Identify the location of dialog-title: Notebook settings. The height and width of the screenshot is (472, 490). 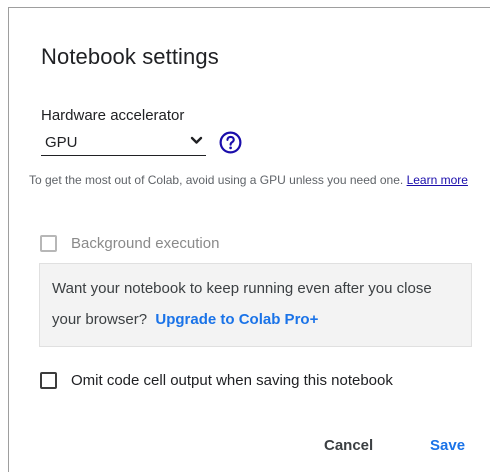
(130, 56).